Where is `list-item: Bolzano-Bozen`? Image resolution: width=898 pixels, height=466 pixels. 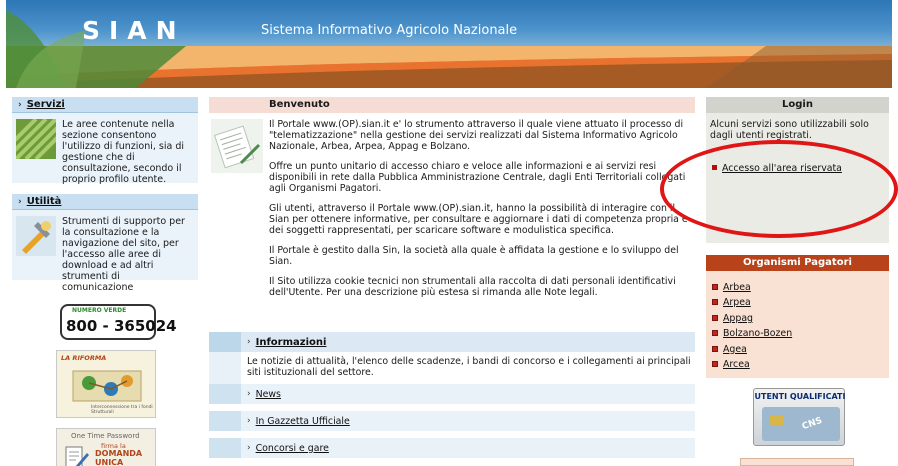 list-item: Bolzano-Bozen is located at coordinates (800, 334).